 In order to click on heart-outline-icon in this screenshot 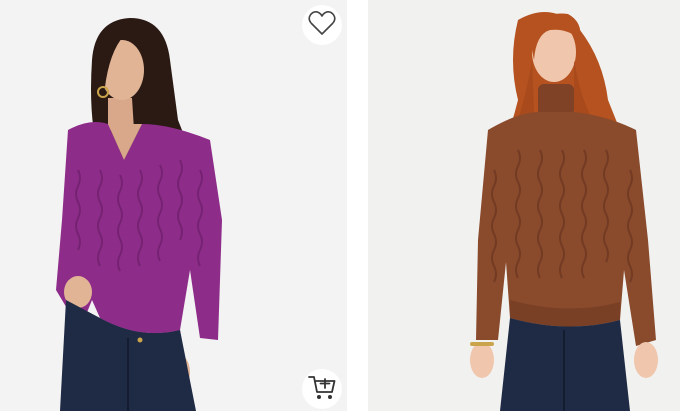, I will do `click(322, 25)`.